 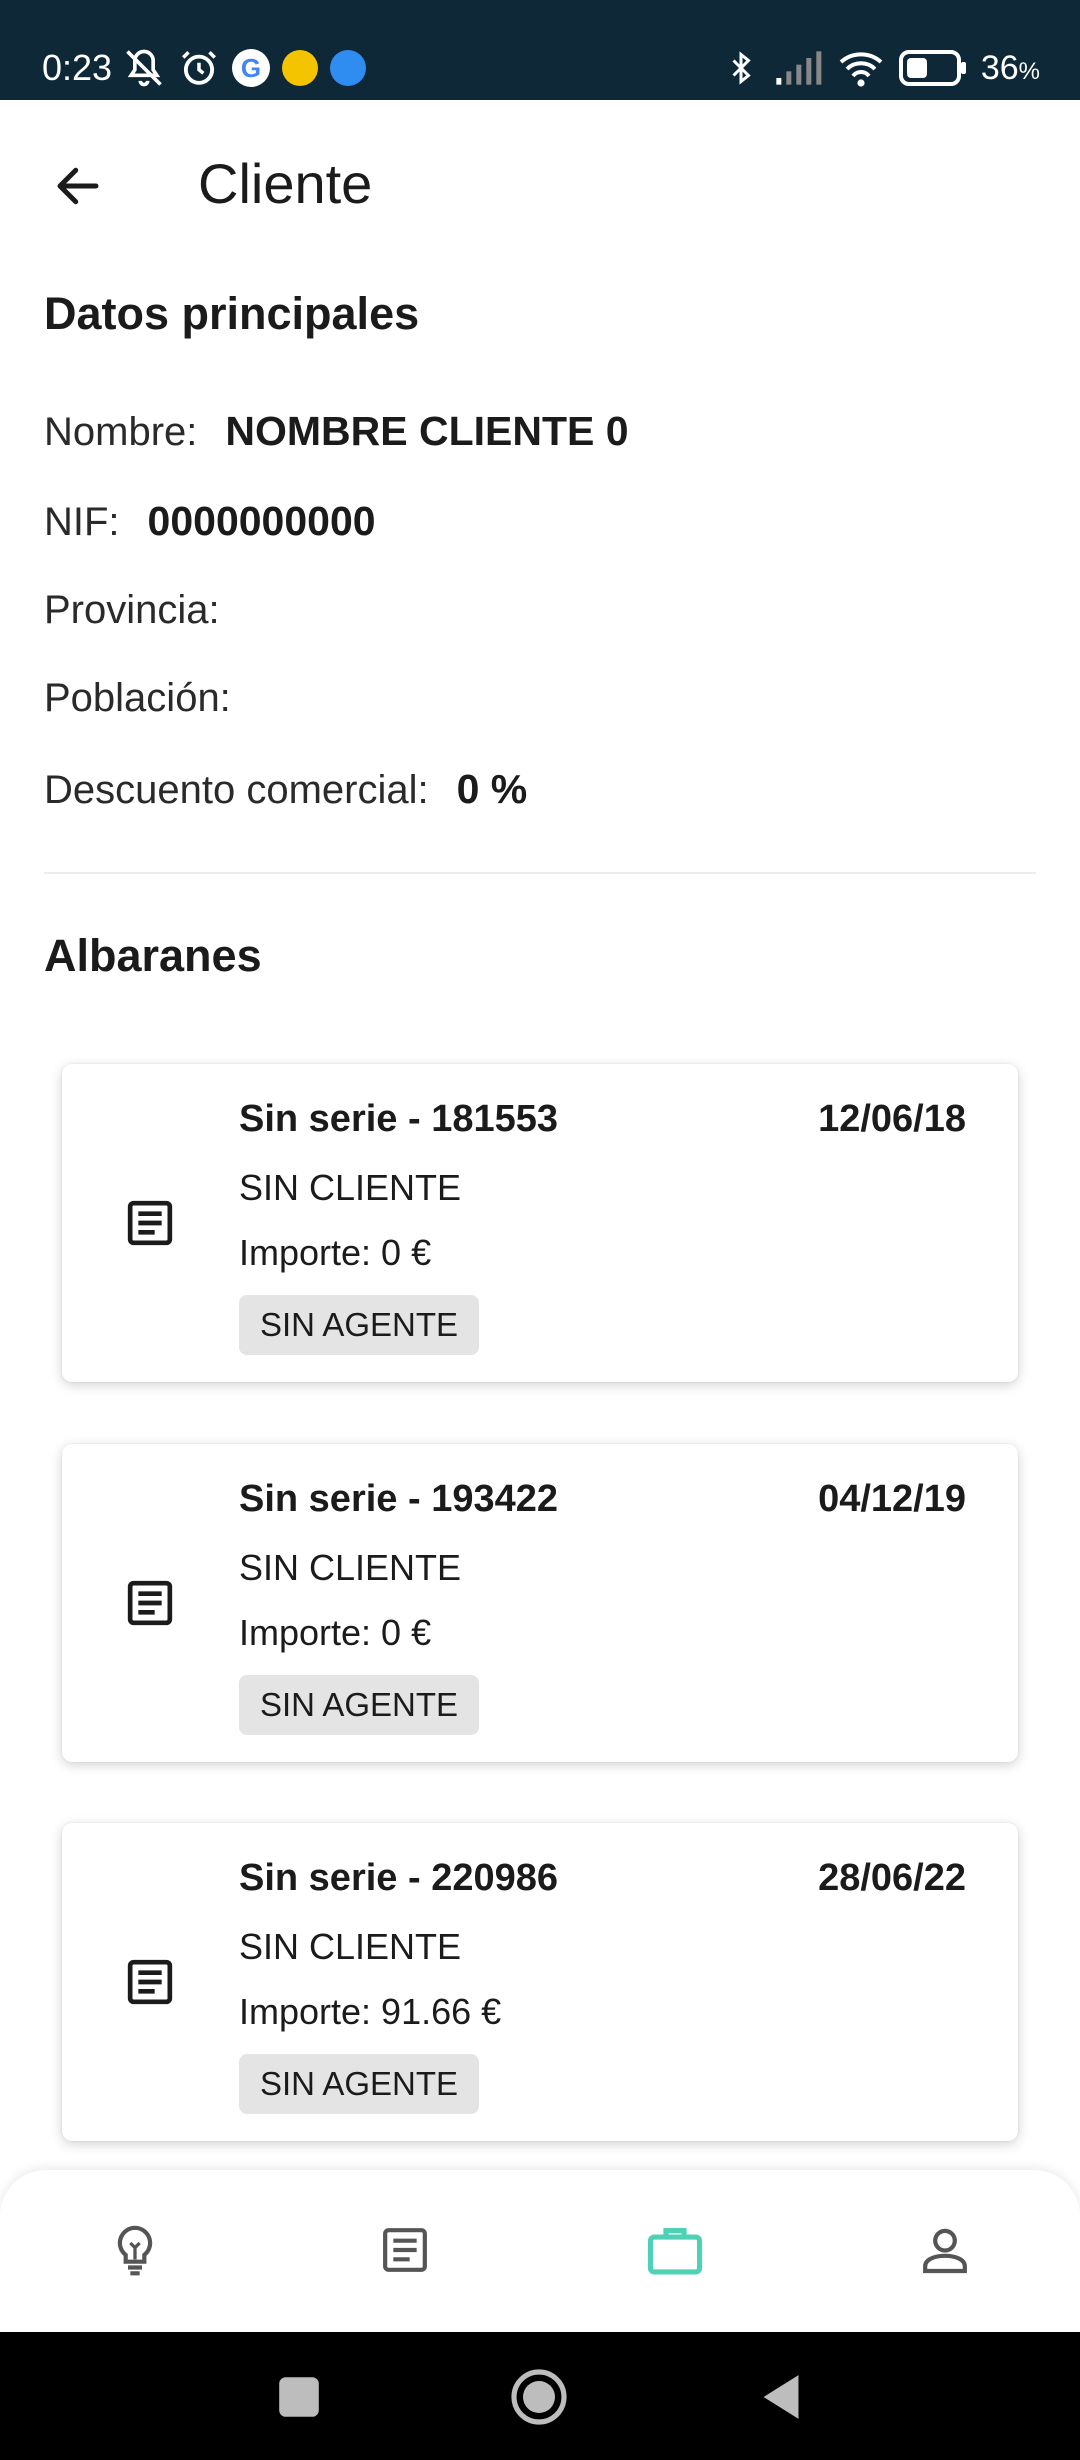 What do you see at coordinates (236, 790) in the screenshot?
I see `field-label: Descuento comercial:` at bounding box center [236, 790].